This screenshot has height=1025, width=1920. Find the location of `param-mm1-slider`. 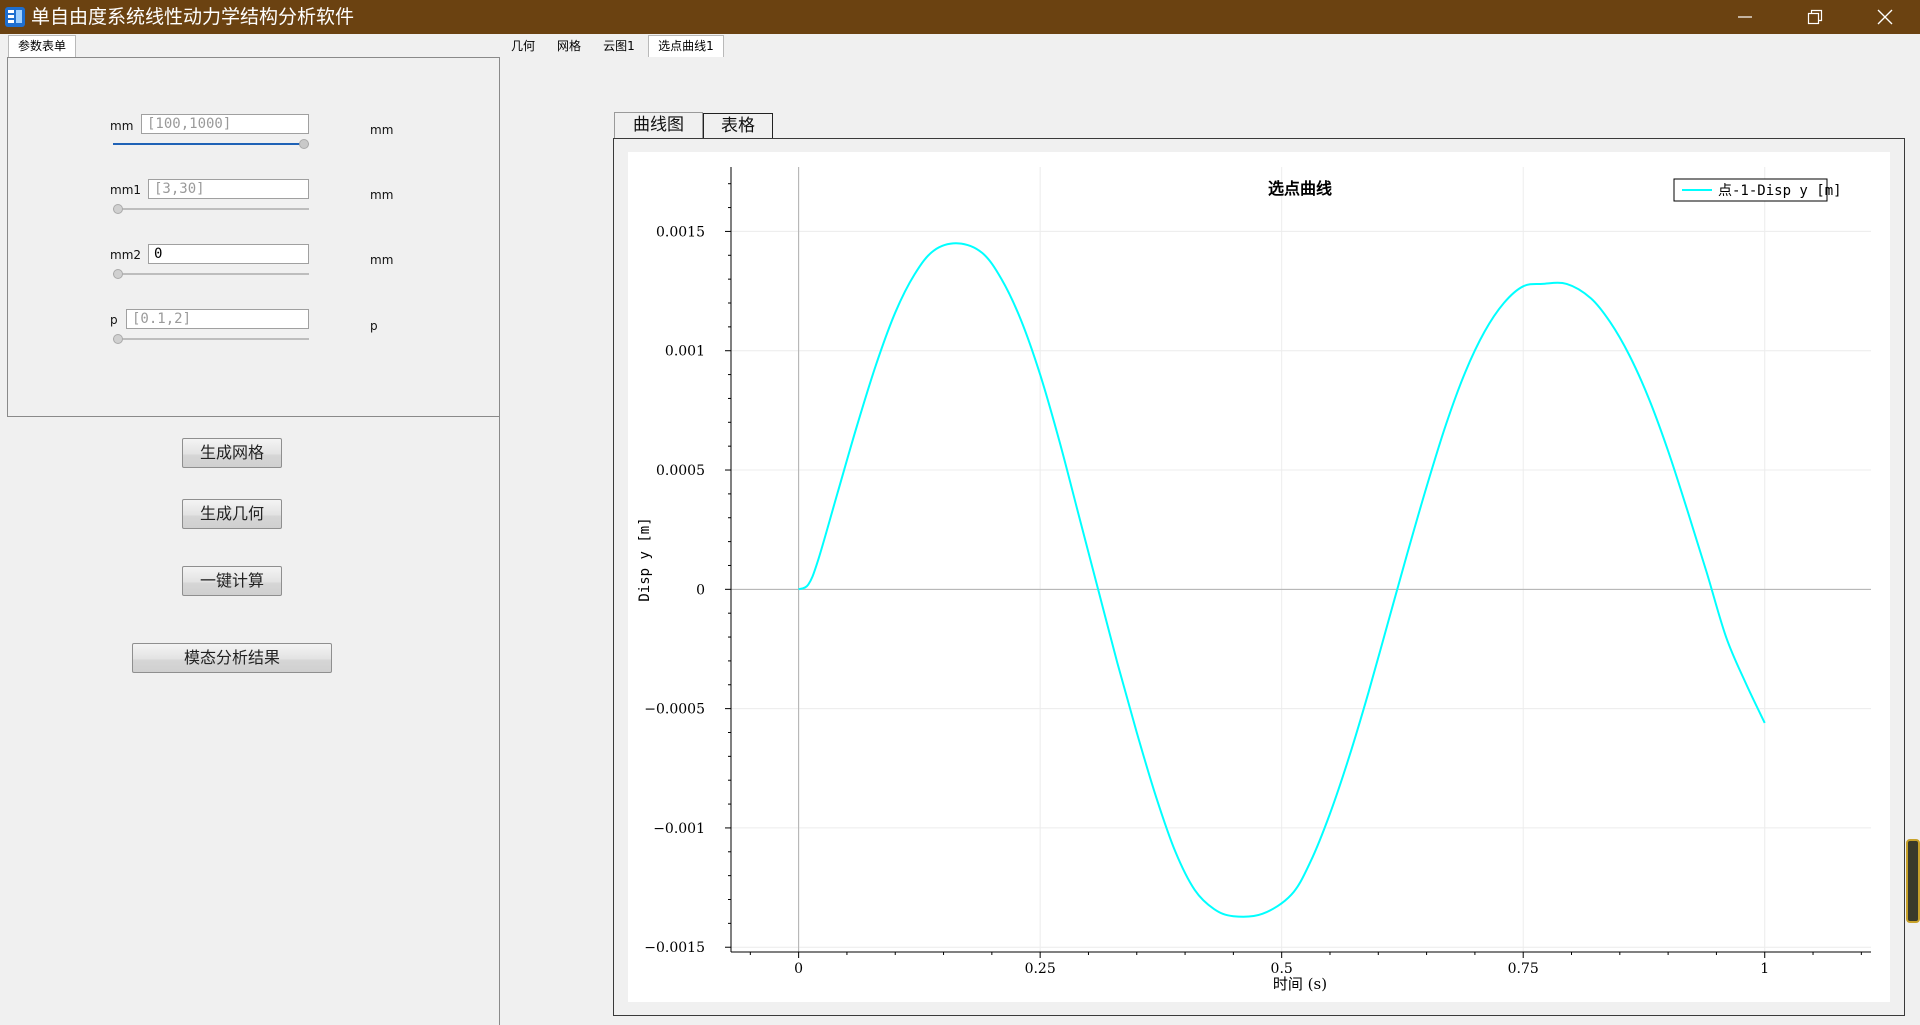

param-mm1-slider is located at coordinates (211, 209).